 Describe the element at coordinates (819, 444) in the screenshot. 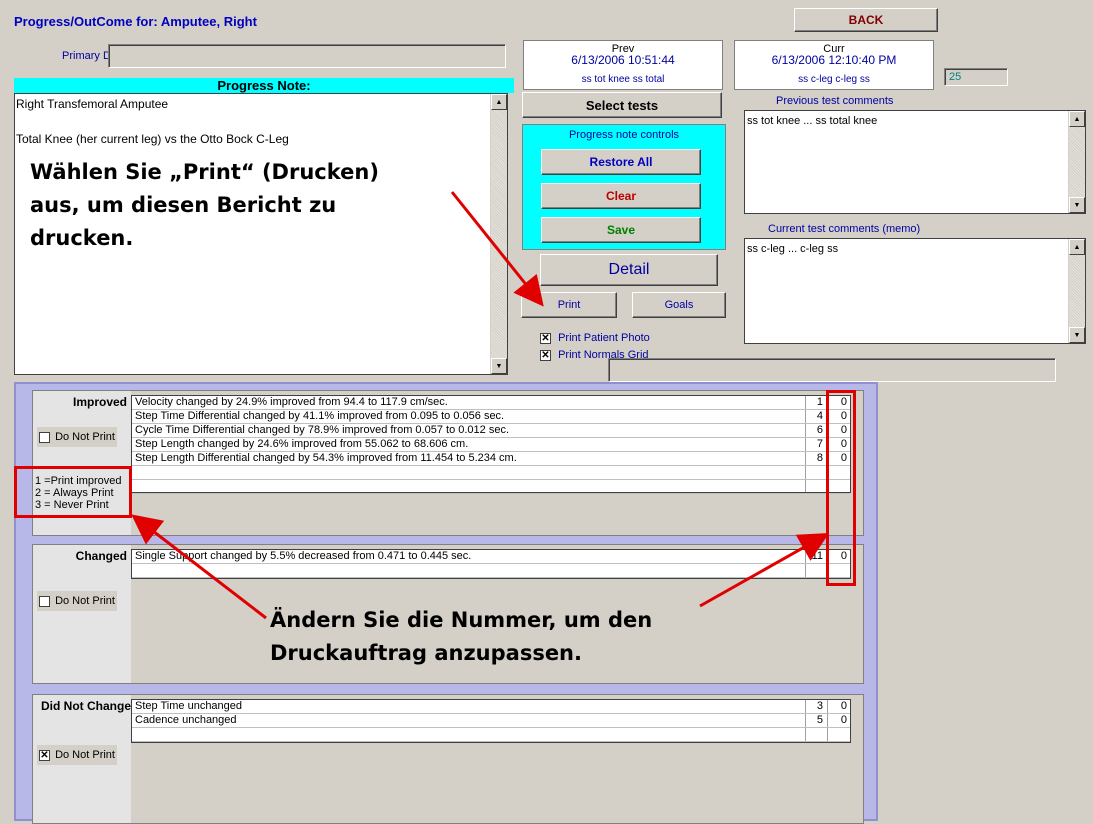

I see `row-test-number: 7` at that location.